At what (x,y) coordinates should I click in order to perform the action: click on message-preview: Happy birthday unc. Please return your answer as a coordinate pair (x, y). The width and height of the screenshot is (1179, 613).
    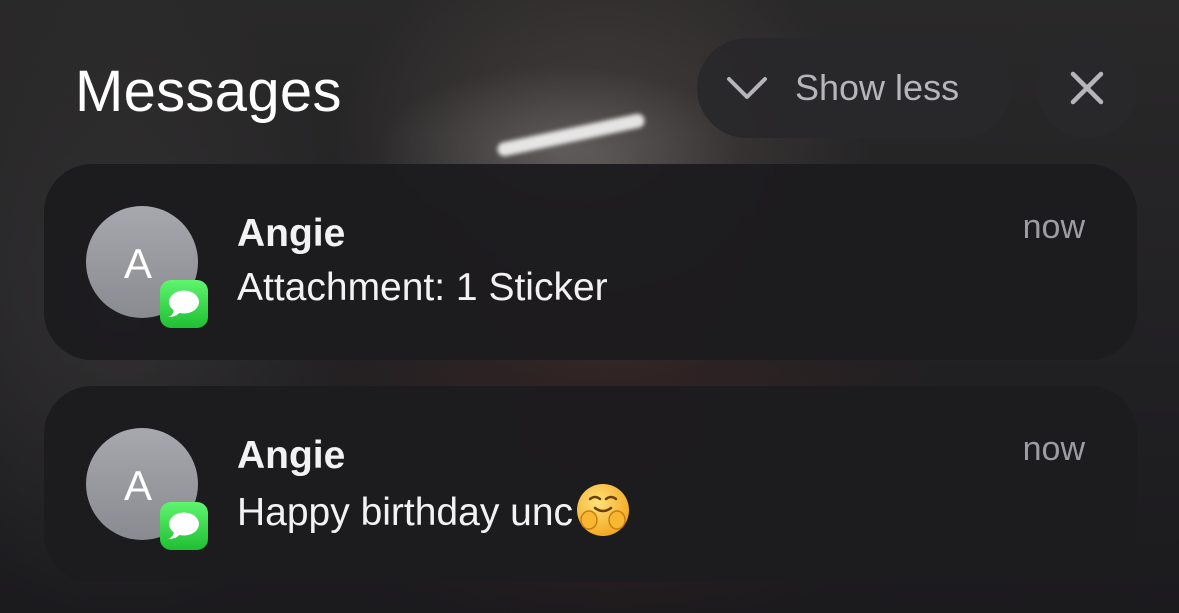
    Looking at the image, I should click on (434, 511).